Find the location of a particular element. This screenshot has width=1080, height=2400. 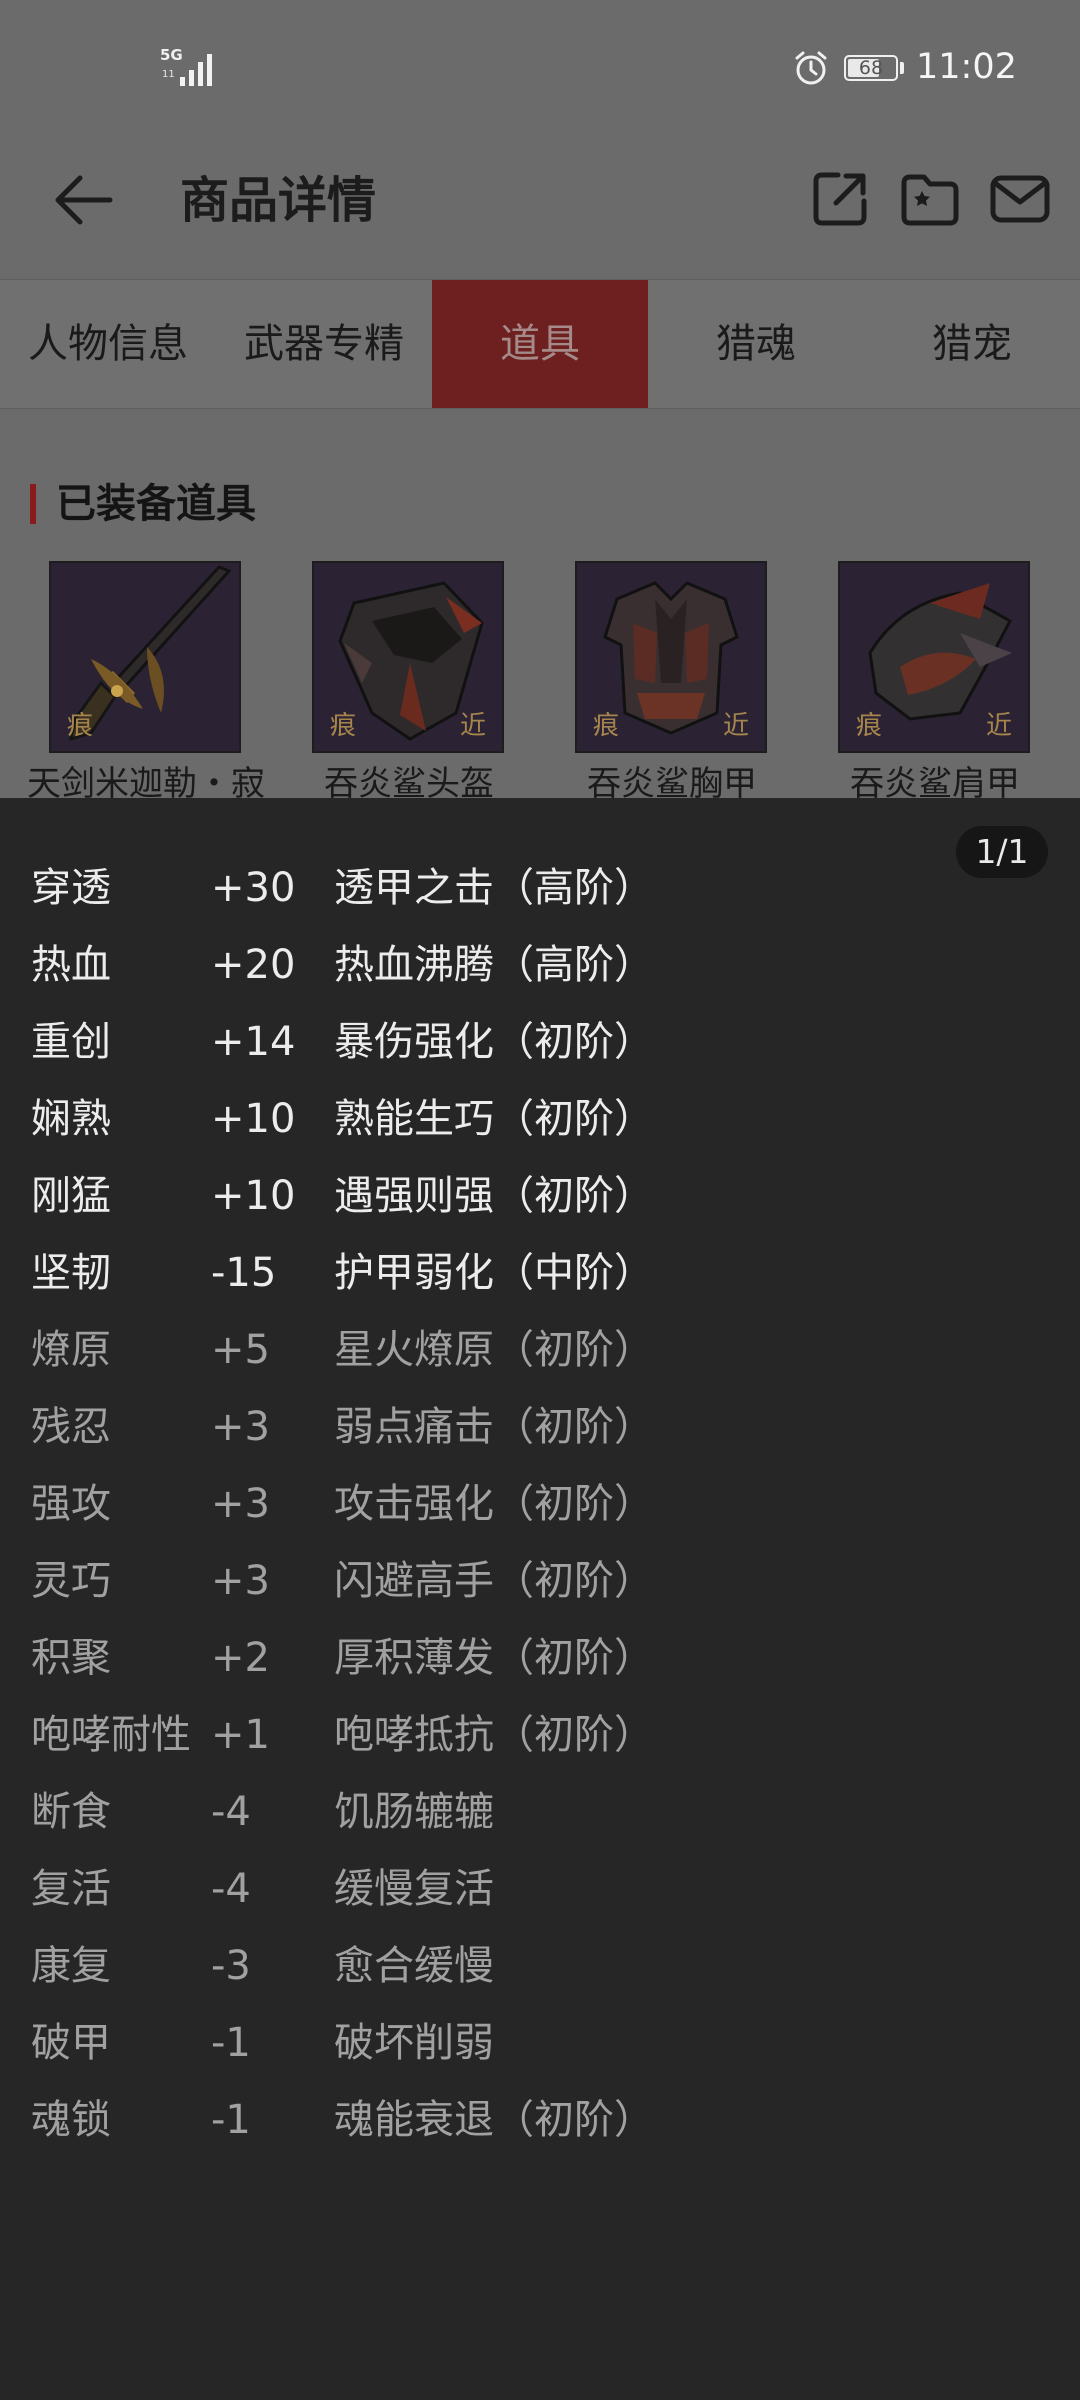

signal-icon: 5G 11 is located at coordinates (190, 67).